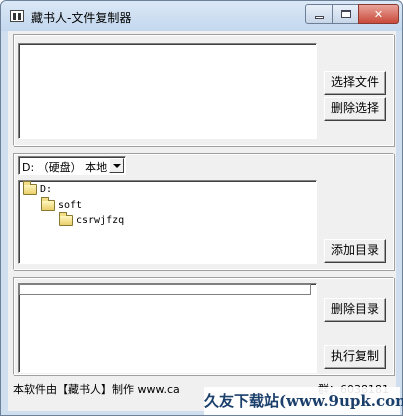 Image resolution: width=403 pixels, height=416 pixels. I want to click on select-file-button: 选择文件, so click(355, 83).